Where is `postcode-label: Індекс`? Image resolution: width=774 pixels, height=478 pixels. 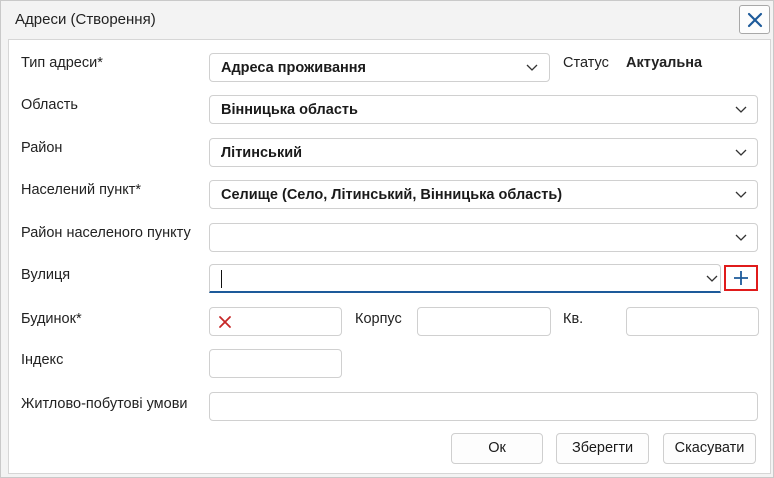
postcode-label: Індекс is located at coordinates (42, 360).